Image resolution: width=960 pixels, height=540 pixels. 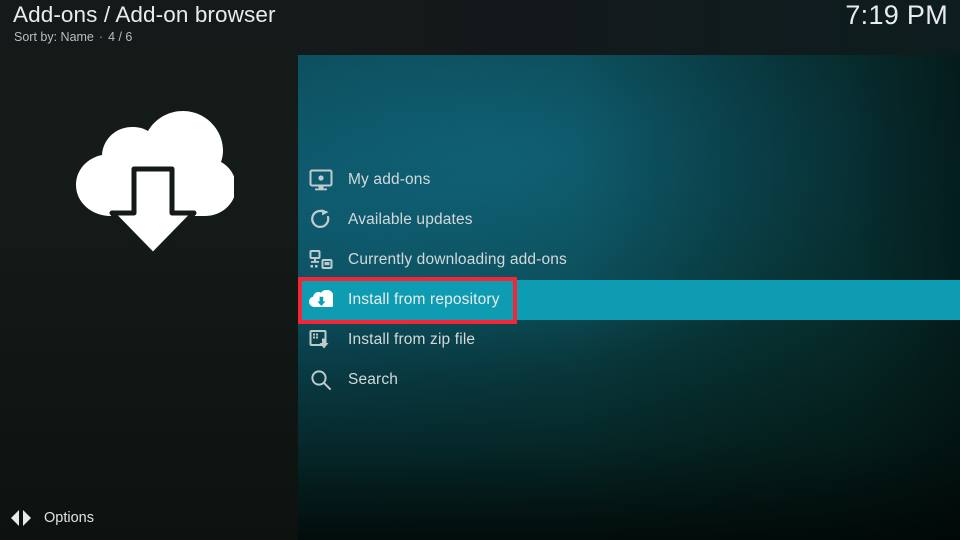 I want to click on menu-item-currently-downloading: Currently downloading add-ons, so click(x=629, y=260).